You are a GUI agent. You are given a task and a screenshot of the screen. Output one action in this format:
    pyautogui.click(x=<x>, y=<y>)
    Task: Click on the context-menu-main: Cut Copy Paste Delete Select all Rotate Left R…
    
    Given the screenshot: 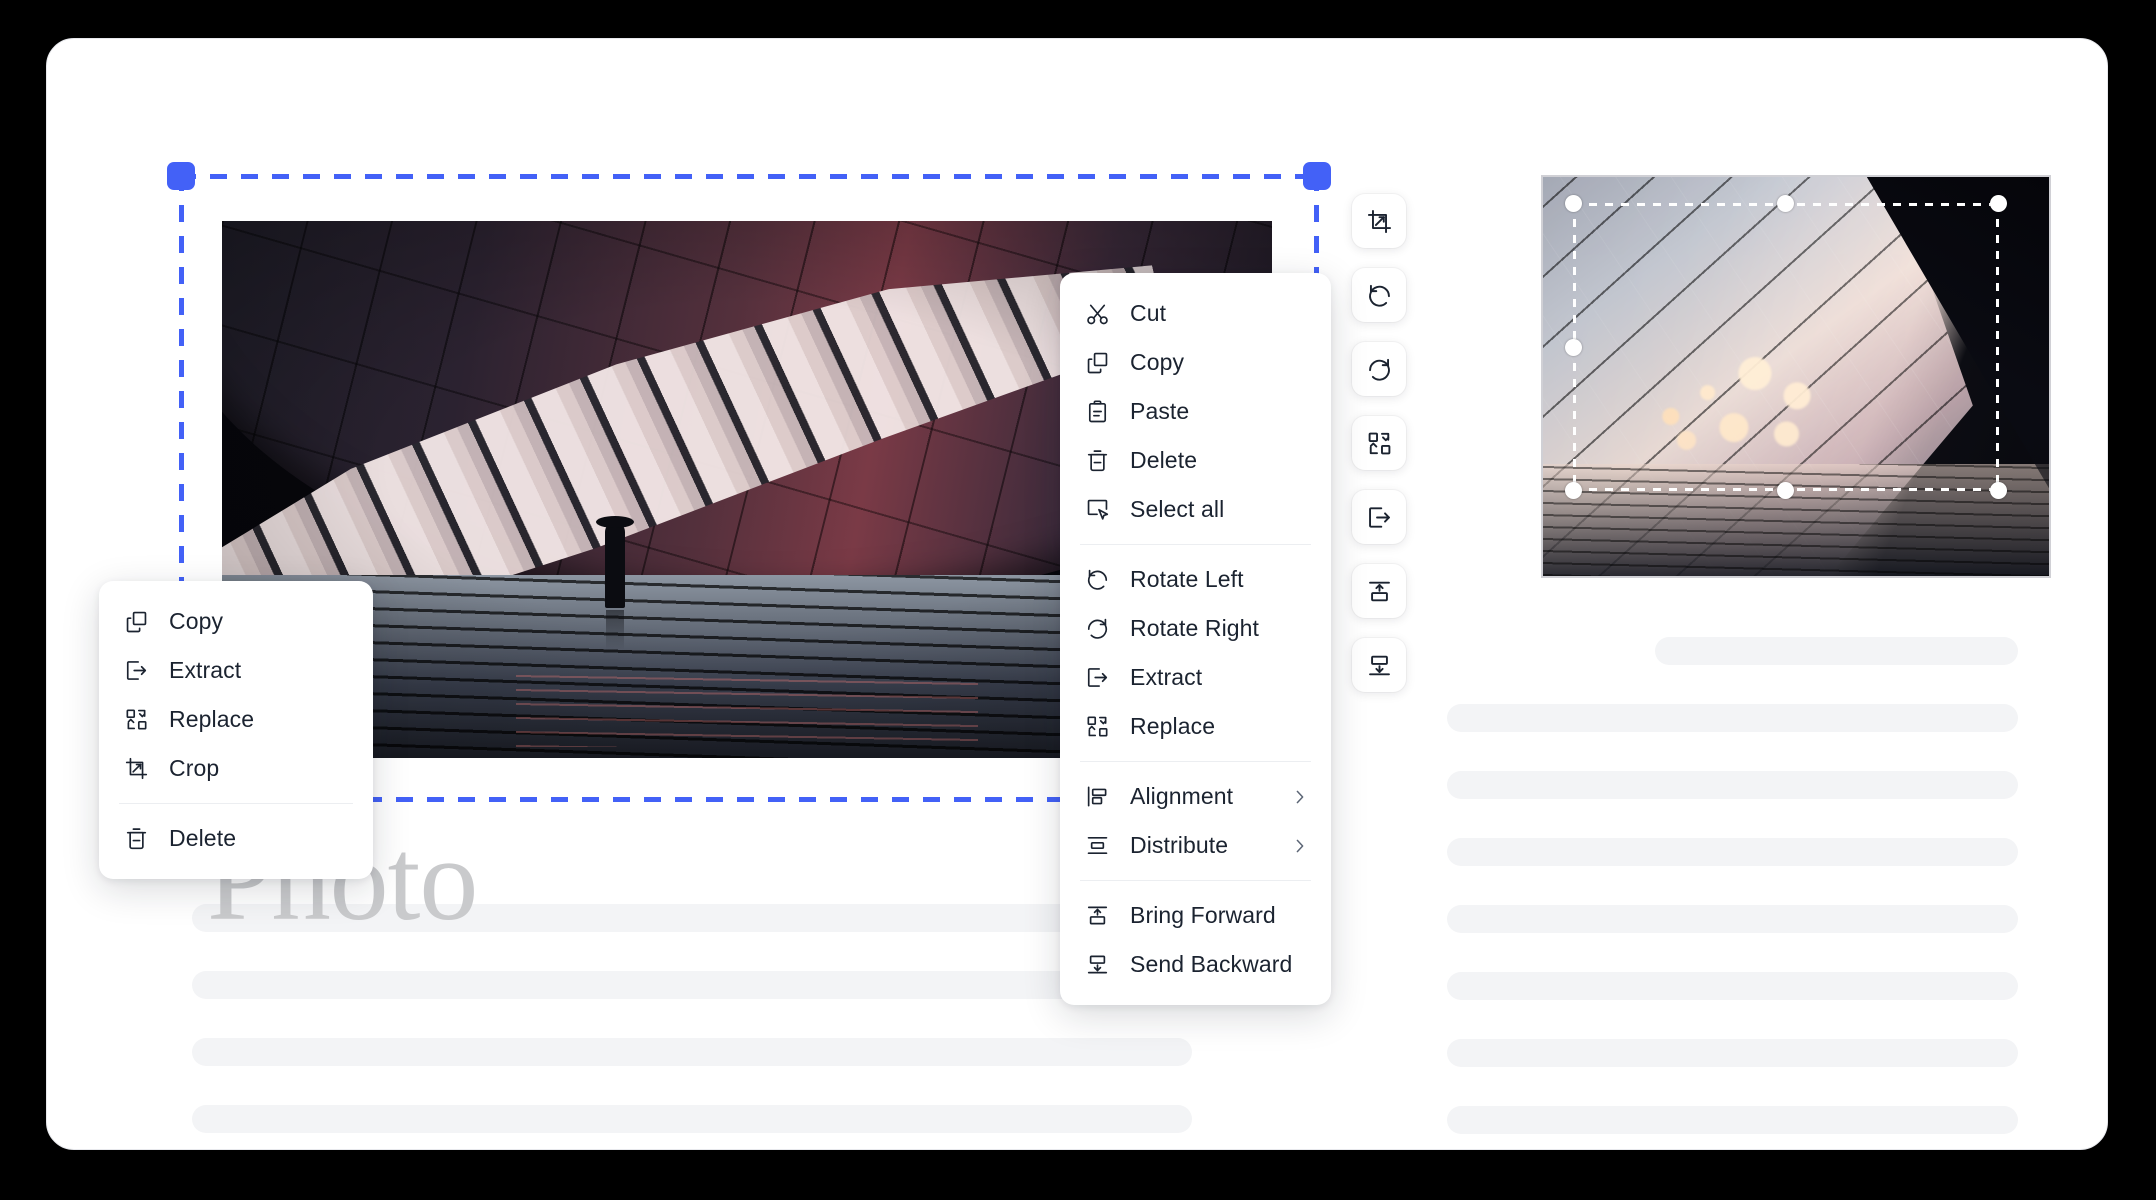 What is the action you would take?
    pyautogui.click(x=1195, y=639)
    